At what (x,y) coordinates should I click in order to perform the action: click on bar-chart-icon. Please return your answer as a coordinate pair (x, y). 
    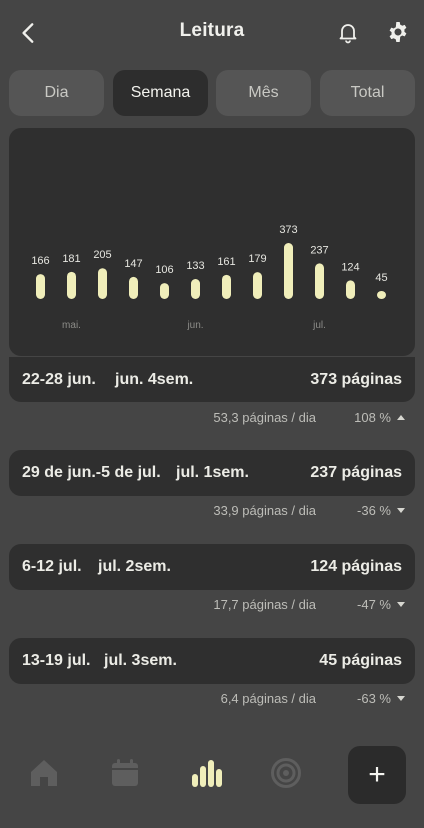
    Looking at the image, I should click on (206, 773).